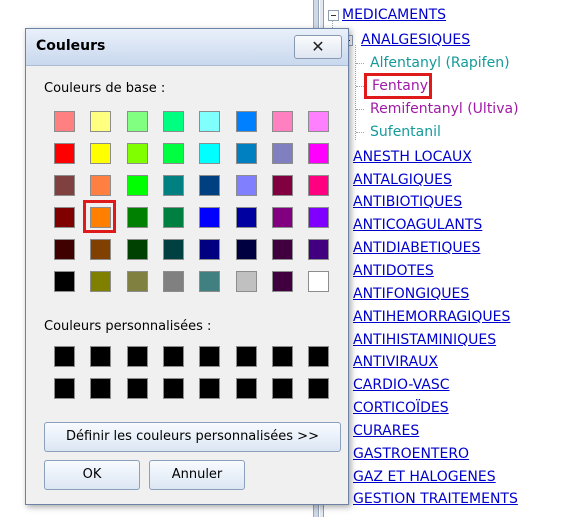 Image resolution: width=582 pixels, height=517 pixels. I want to click on tree-leaf-label: Sufentanil, so click(405, 132).